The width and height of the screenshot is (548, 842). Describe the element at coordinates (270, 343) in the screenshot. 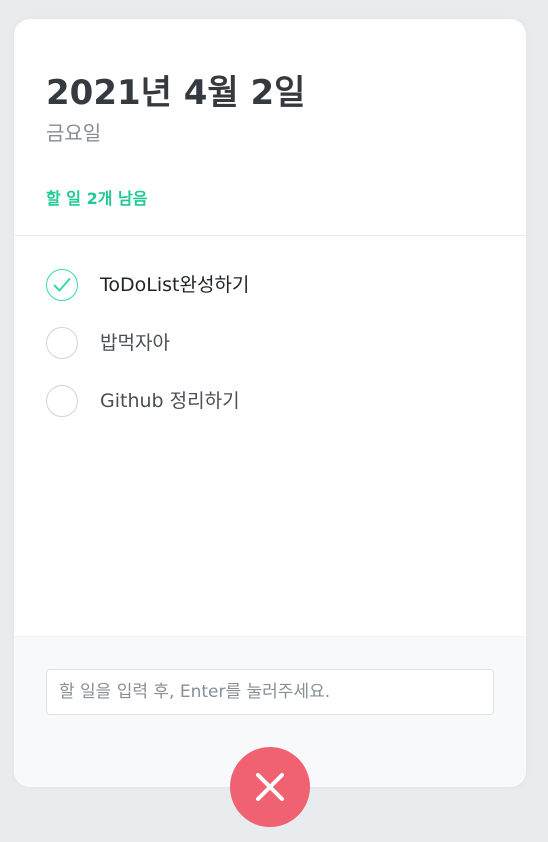

I see `list-item: 밥먹자아` at that location.